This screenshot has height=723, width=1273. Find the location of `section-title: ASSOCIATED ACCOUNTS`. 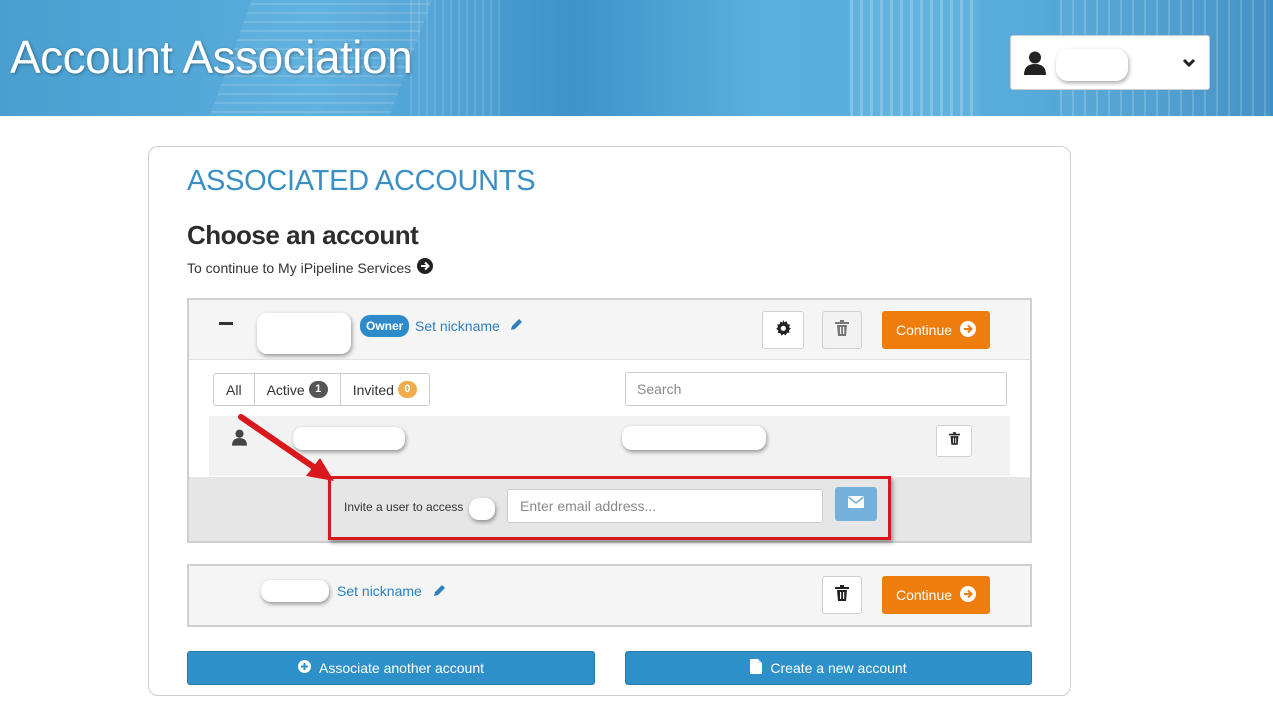

section-title: ASSOCIATED ACCOUNTS is located at coordinates (361, 181).